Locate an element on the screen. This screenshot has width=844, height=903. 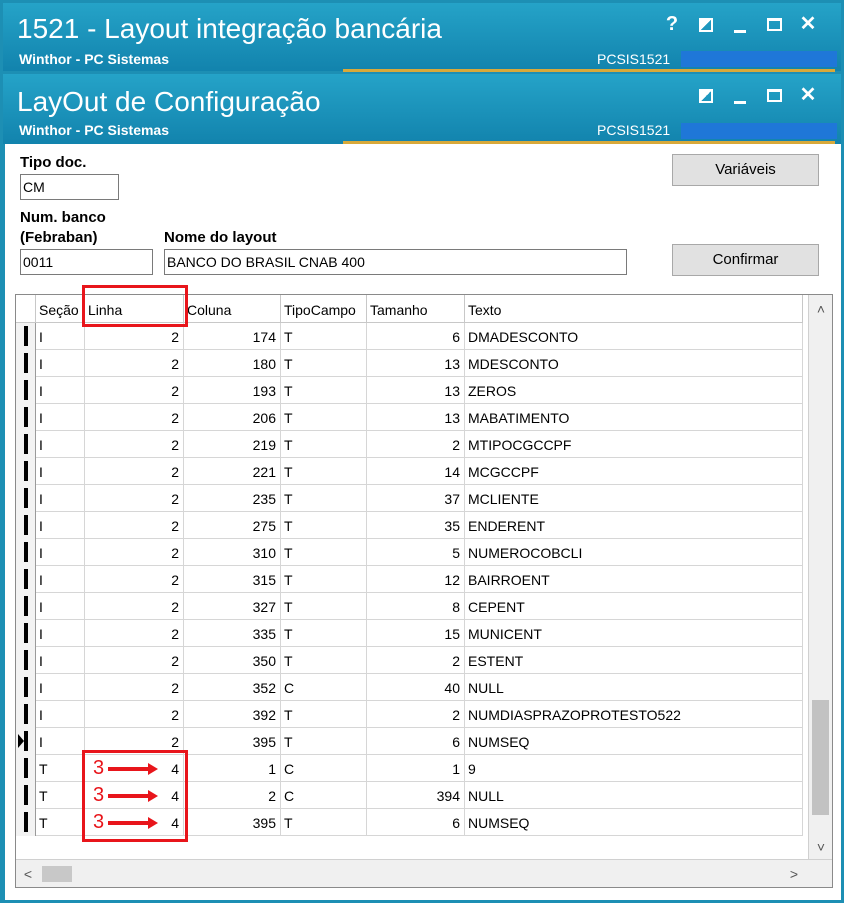
table-row: I 2 350 T 2 ESTENT is located at coordinates (409, 660).